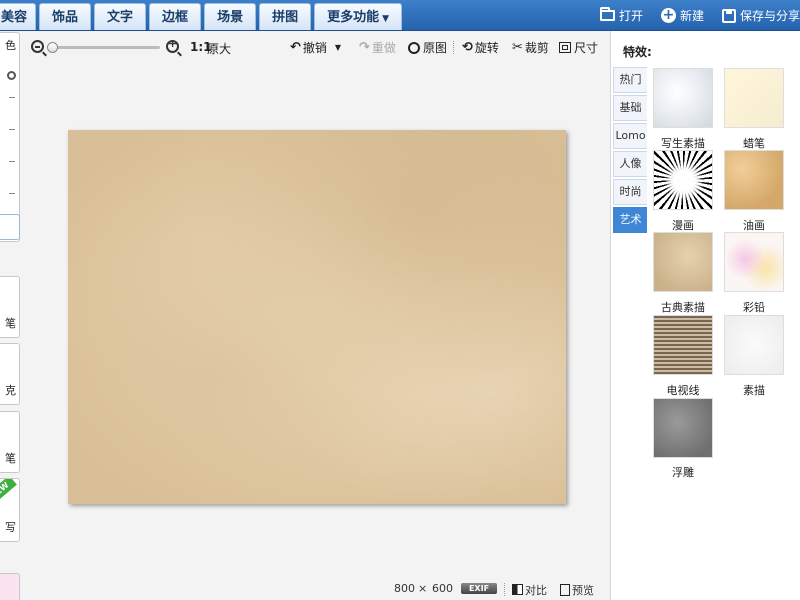 The width and height of the screenshot is (800, 600). Describe the element at coordinates (10, 390) in the screenshot. I see `left-tool-label: 克` at that location.